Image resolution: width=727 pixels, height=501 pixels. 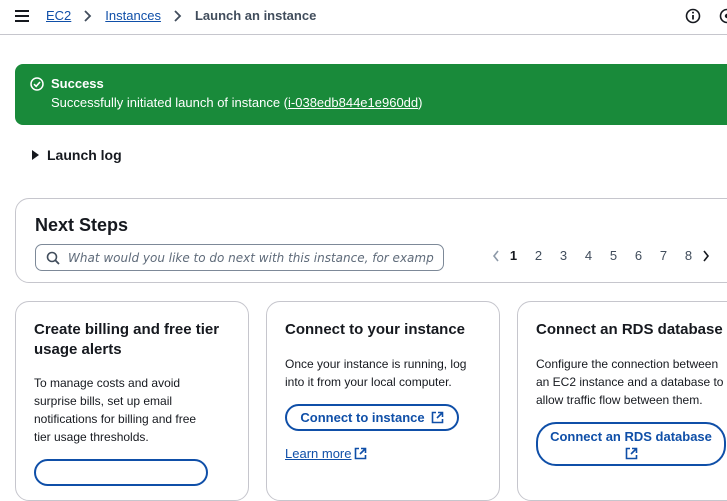 What do you see at coordinates (255, 16) in the screenshot?
I see `breadcrumb-current-page: Launch an instance` at bounding box center [255, 16].